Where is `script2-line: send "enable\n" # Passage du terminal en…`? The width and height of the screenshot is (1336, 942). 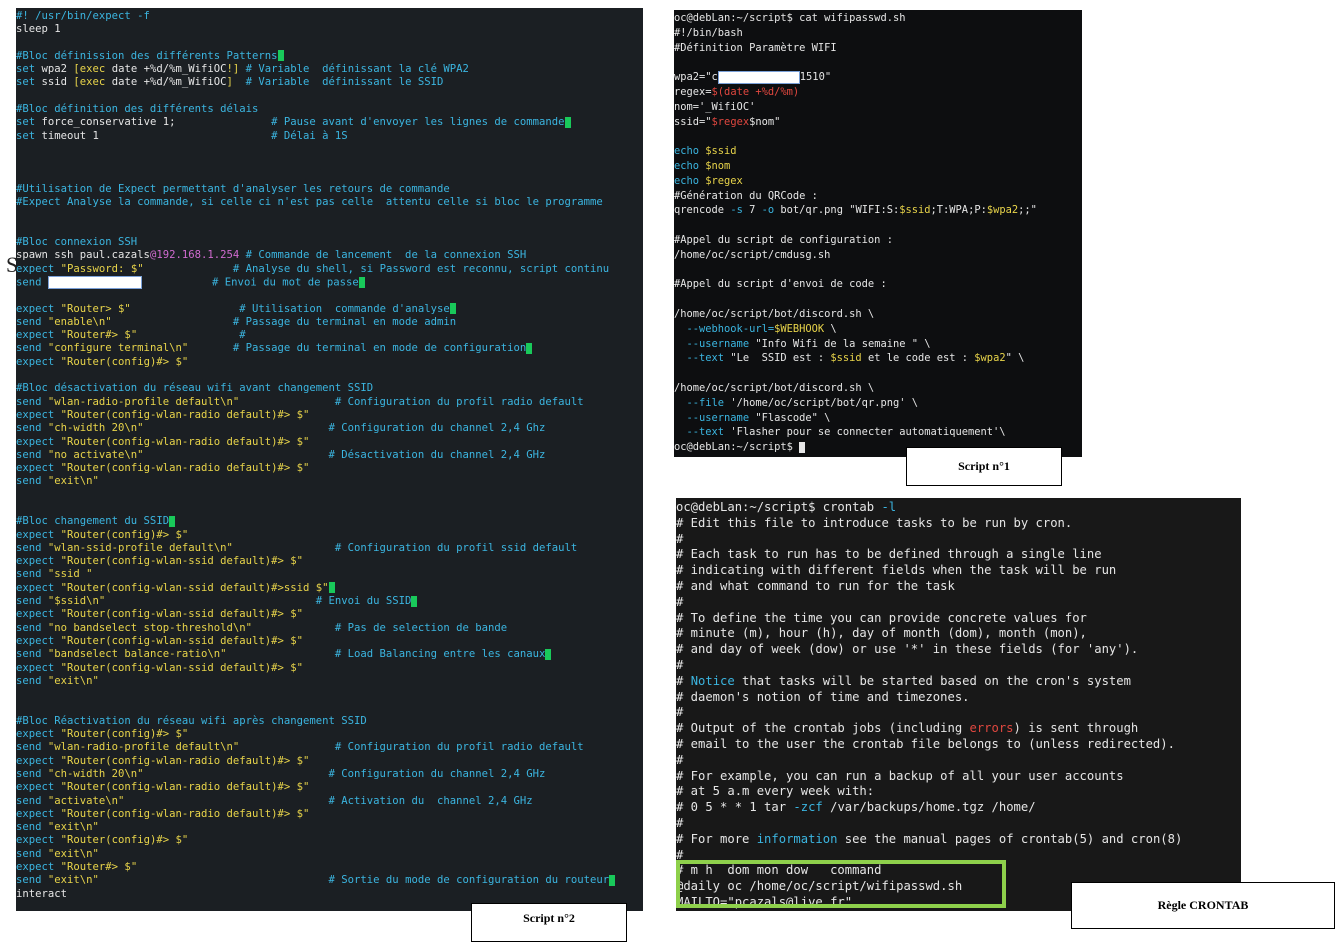
script2-line: send "enable\n" # Passage du terminal en… is located at coordinates (329, 322).